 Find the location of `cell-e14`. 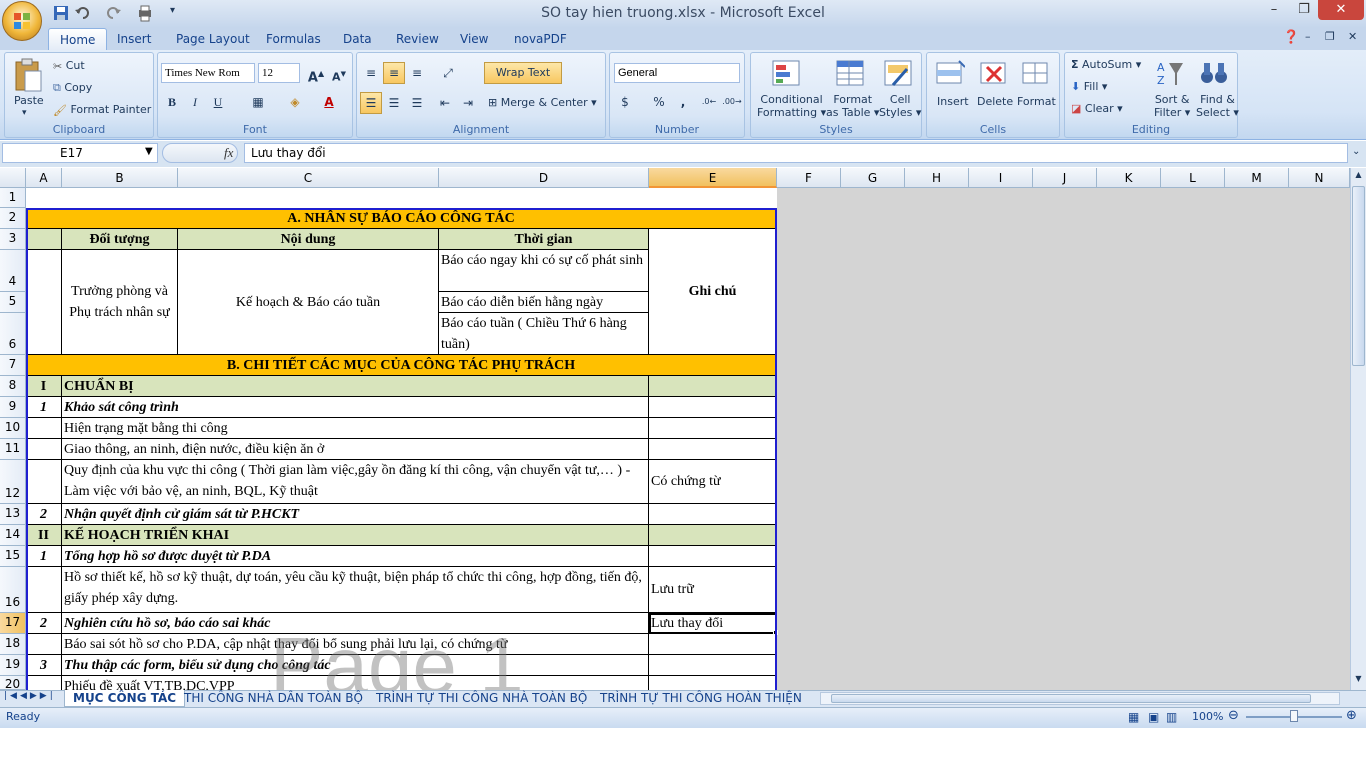

cell-e14 is located at coordinates (713, 535).